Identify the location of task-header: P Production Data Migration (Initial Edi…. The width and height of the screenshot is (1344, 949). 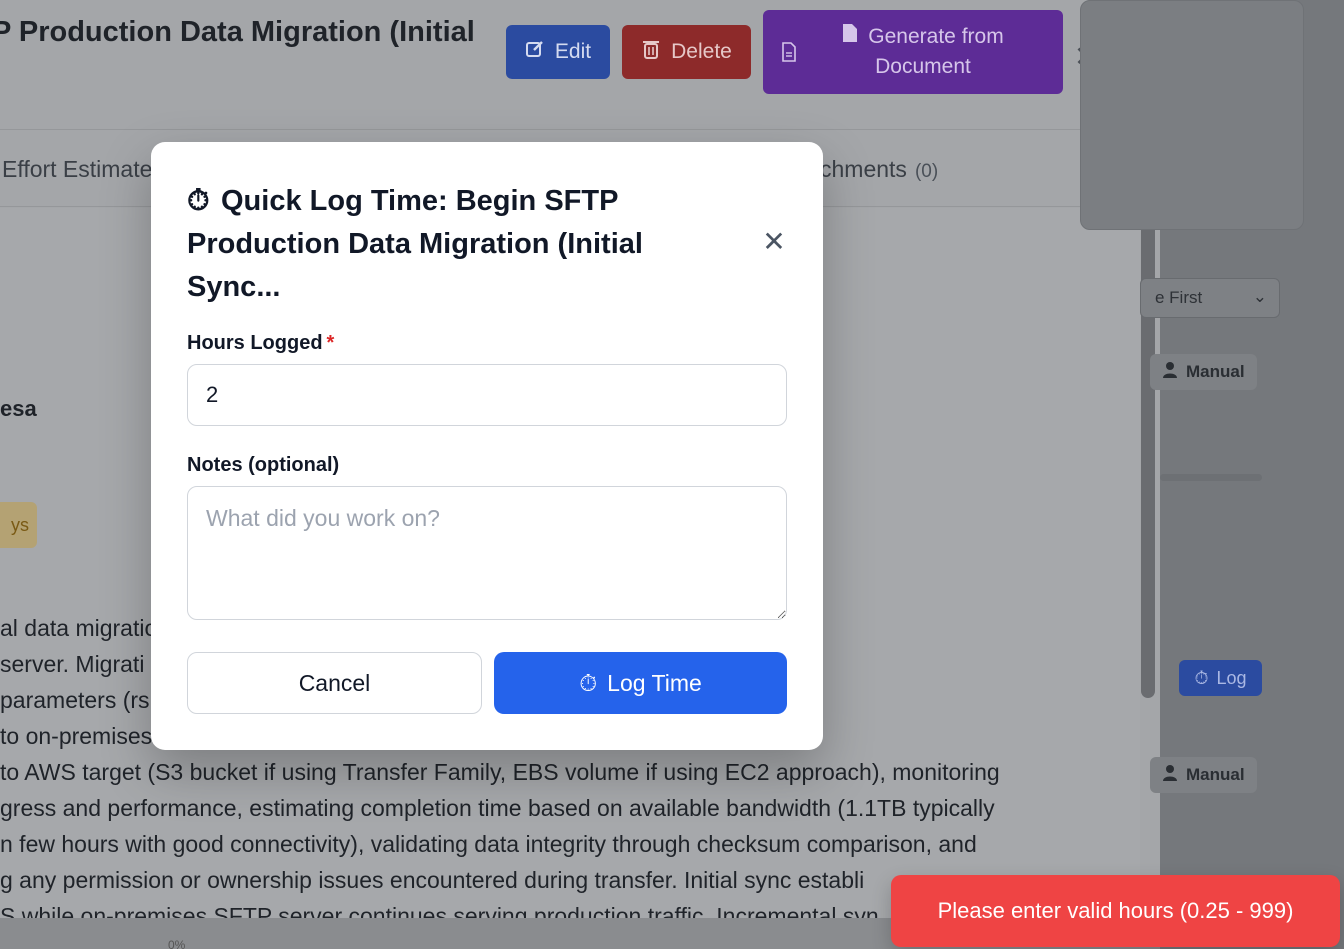
(570, 65).